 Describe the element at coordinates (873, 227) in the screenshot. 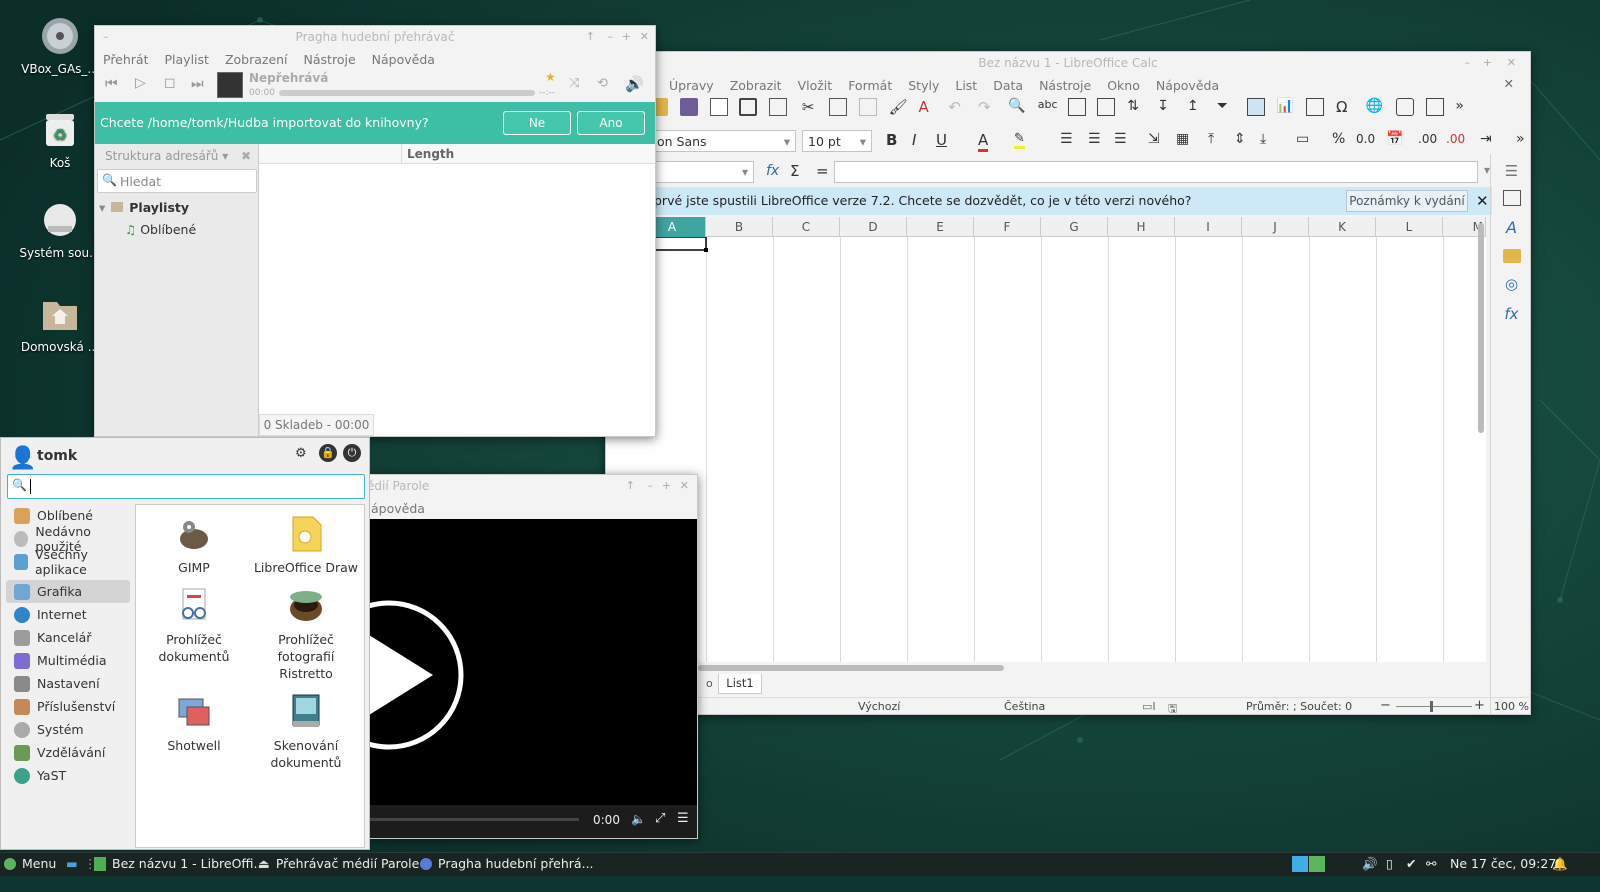

I see `column-header-d: D` at that location.